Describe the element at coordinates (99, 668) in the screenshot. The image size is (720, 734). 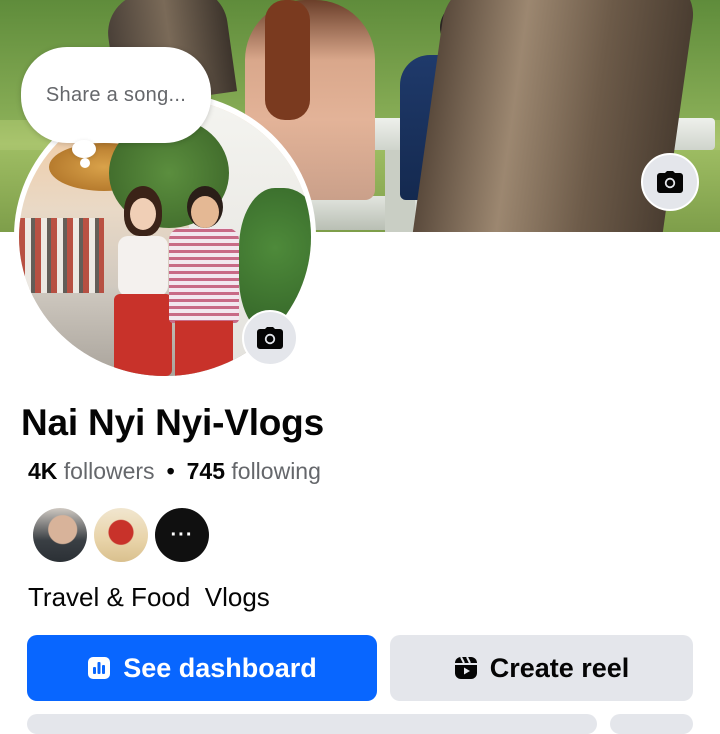
I see `bar-chart-icon` at that location.